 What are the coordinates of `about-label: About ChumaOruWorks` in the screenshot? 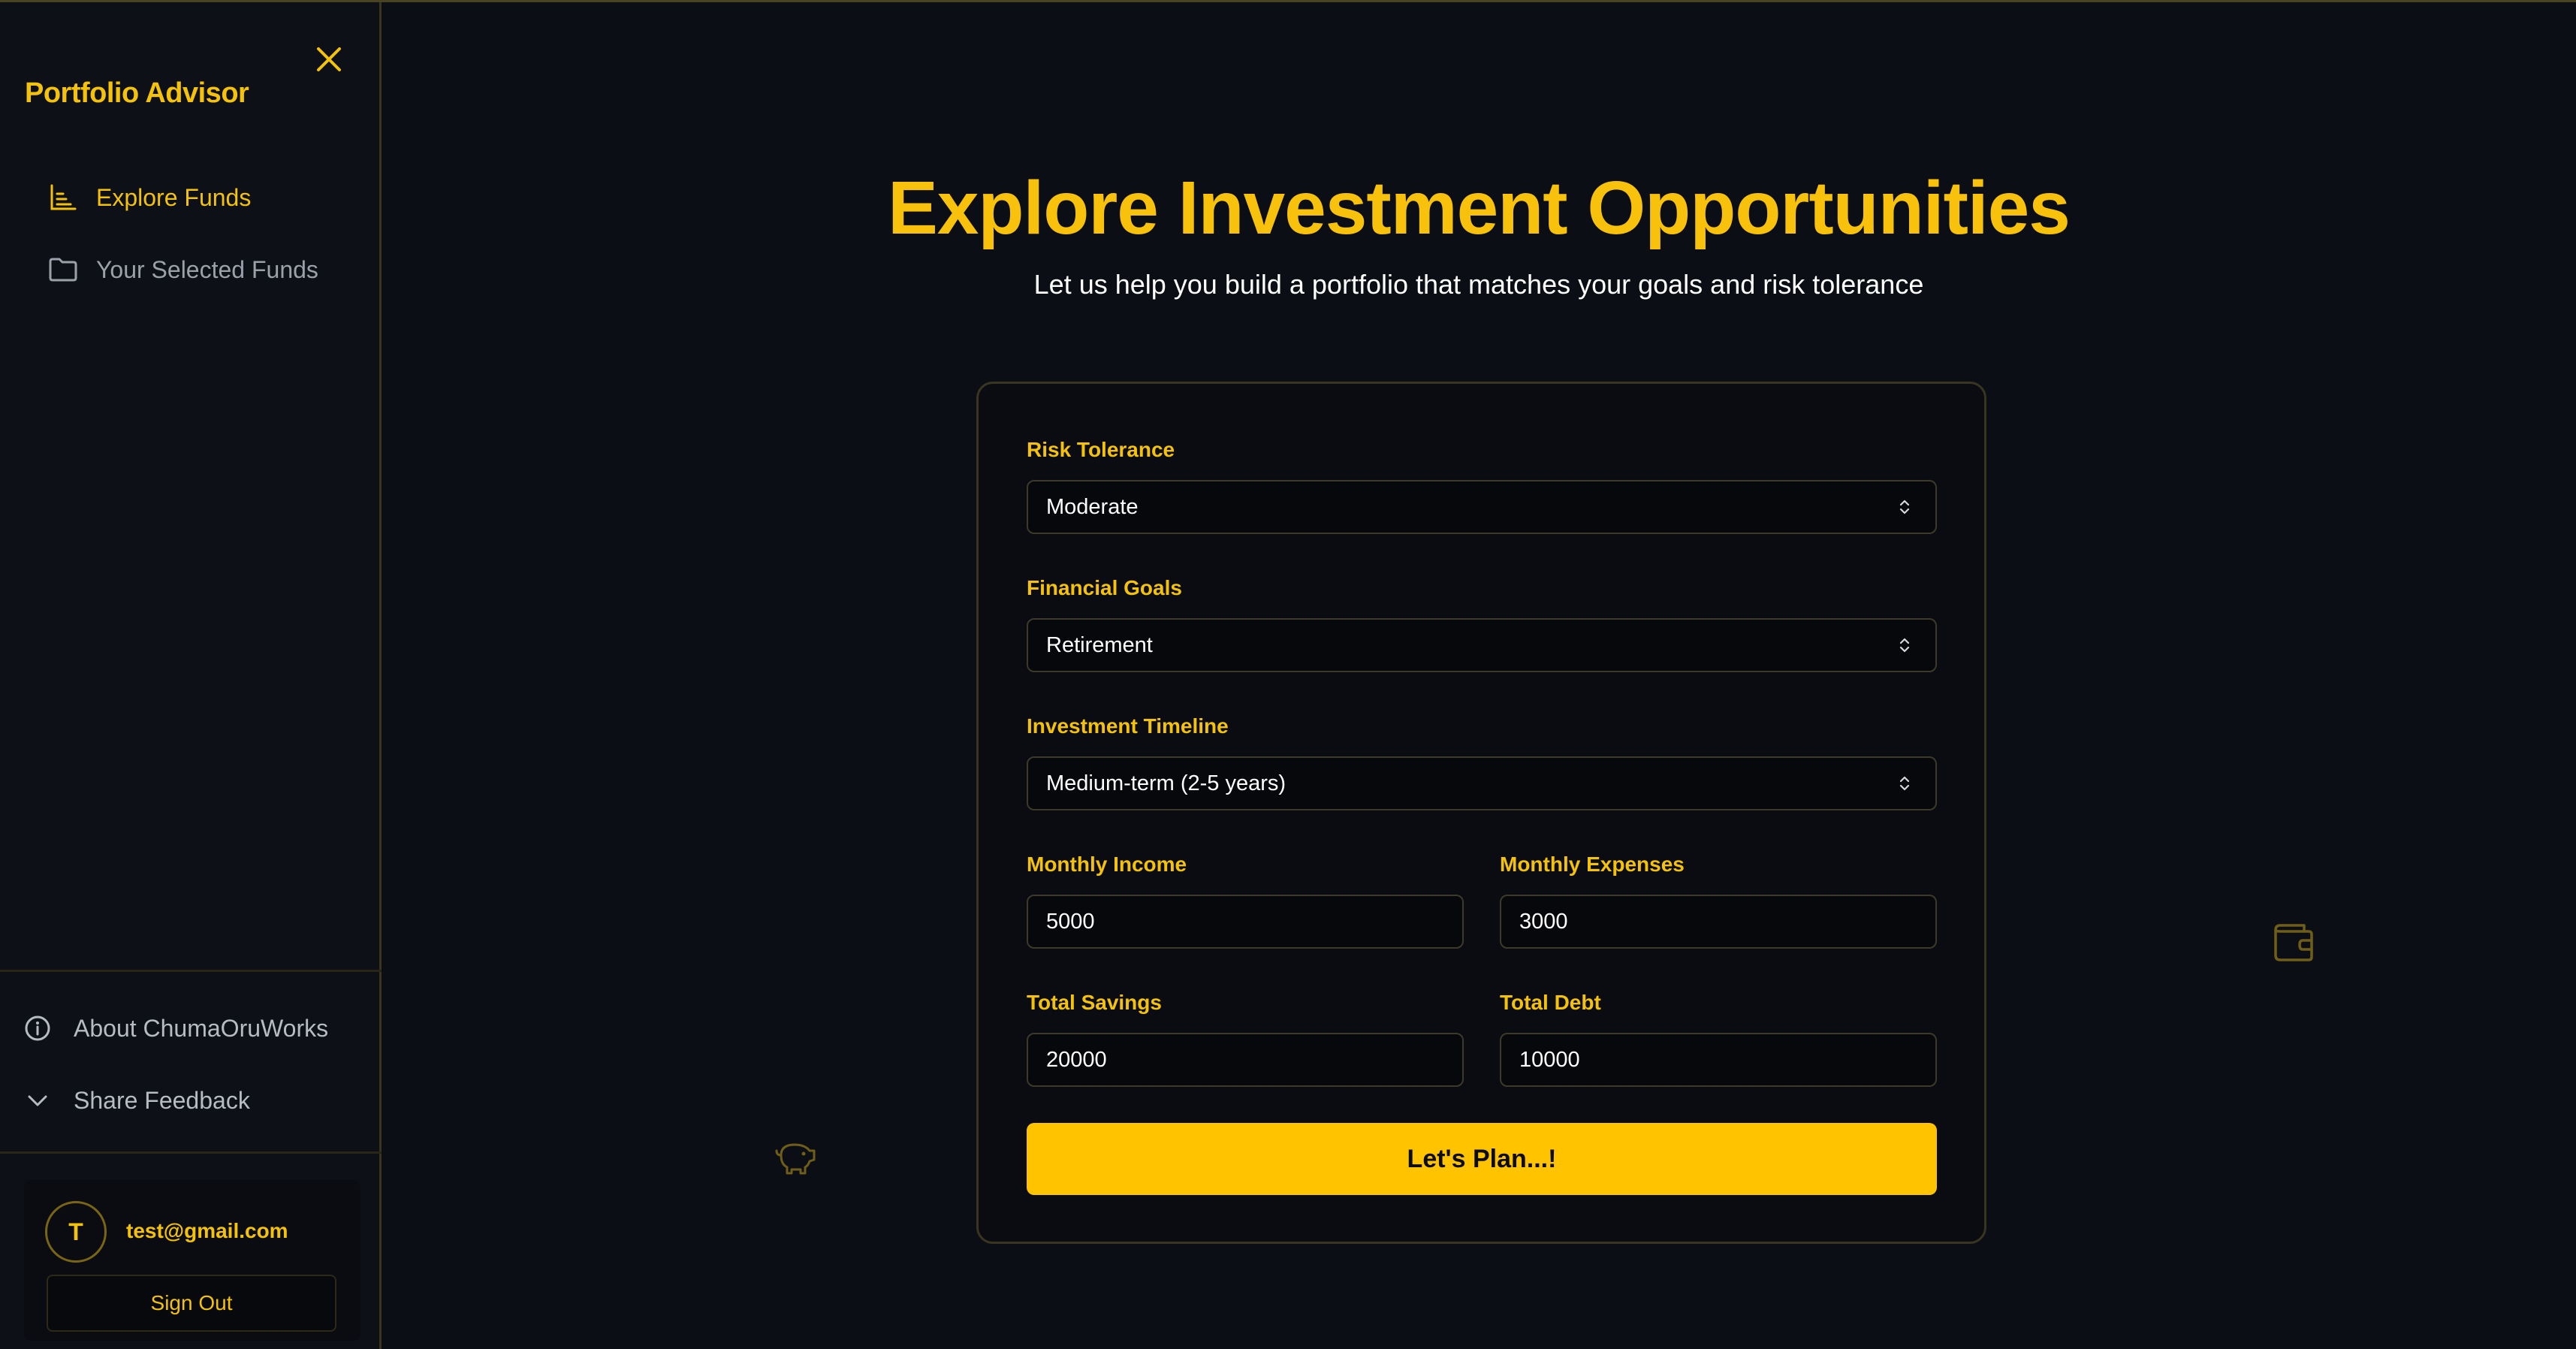 It's located at (202, 1028).